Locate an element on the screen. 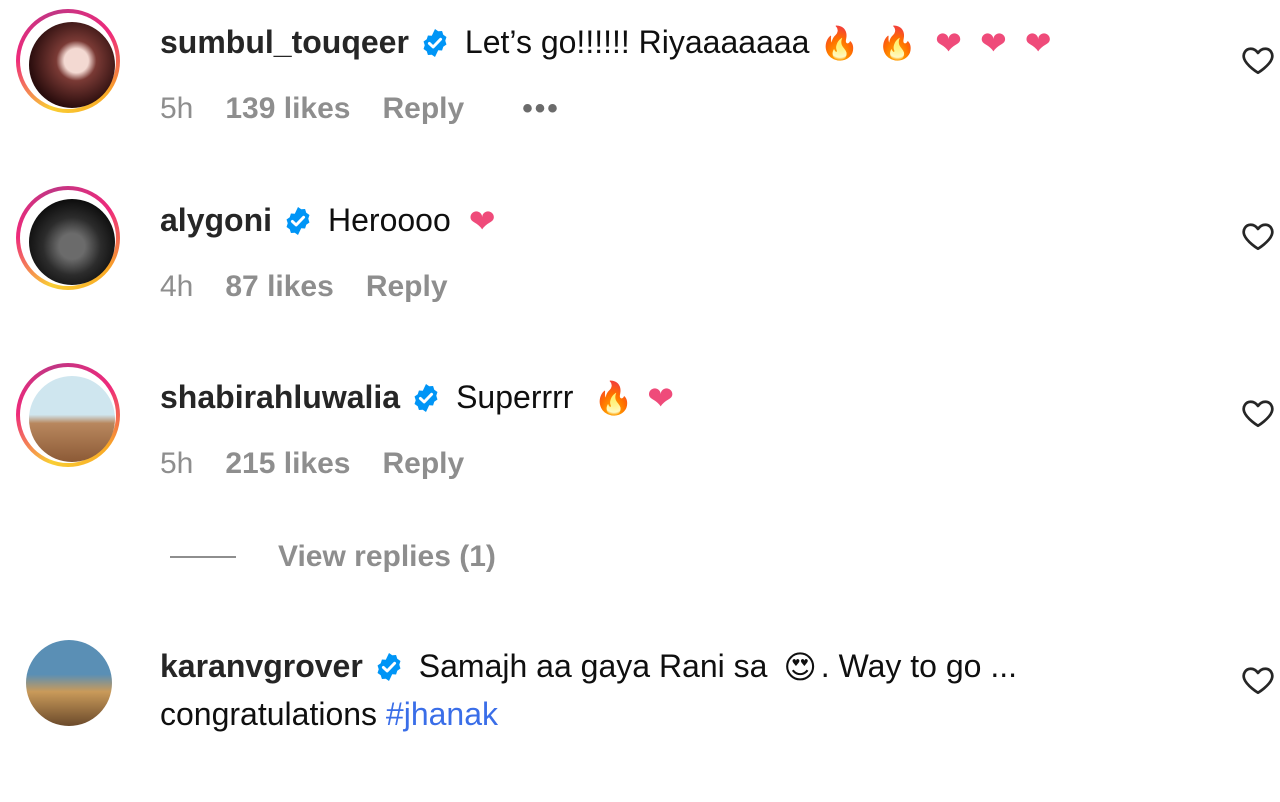  comment-line: alygoni Heroooo ❤ is located at coordinates (328, 220).